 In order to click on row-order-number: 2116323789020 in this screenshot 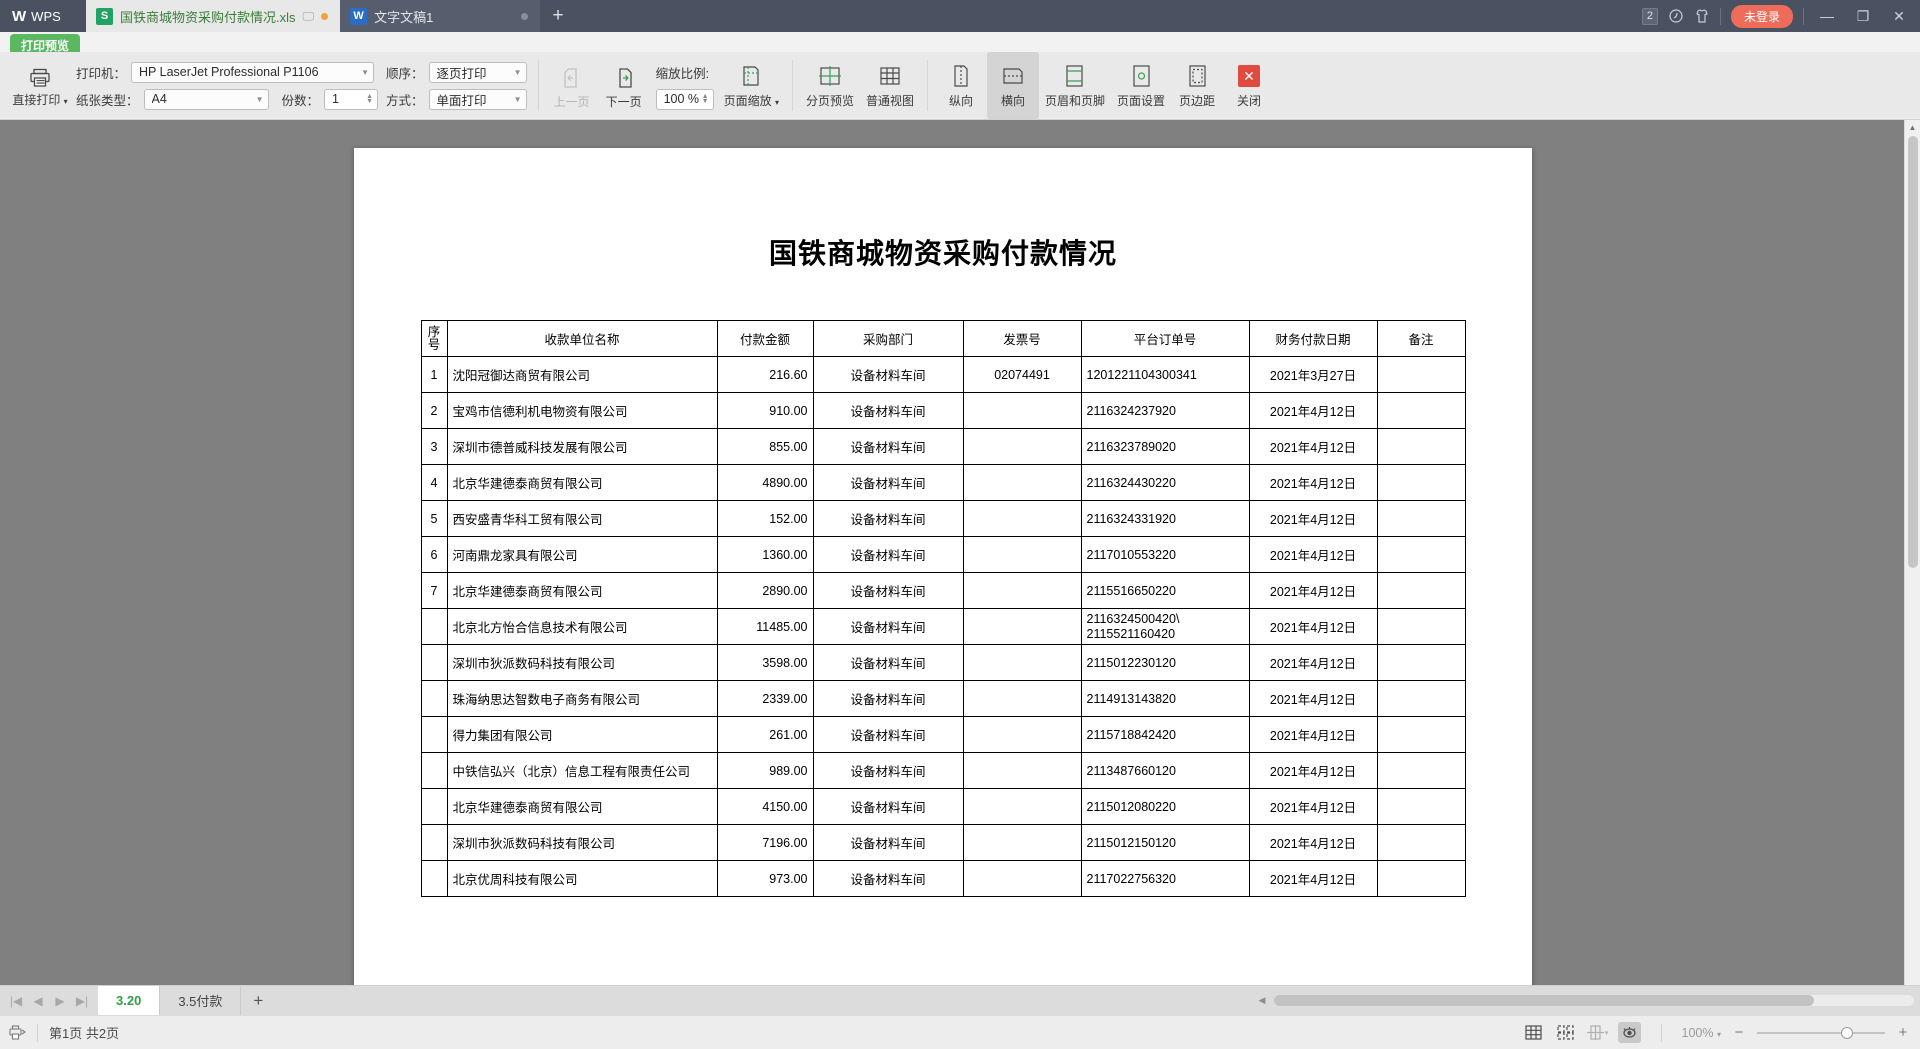, I will do `click(1165, 446)`.